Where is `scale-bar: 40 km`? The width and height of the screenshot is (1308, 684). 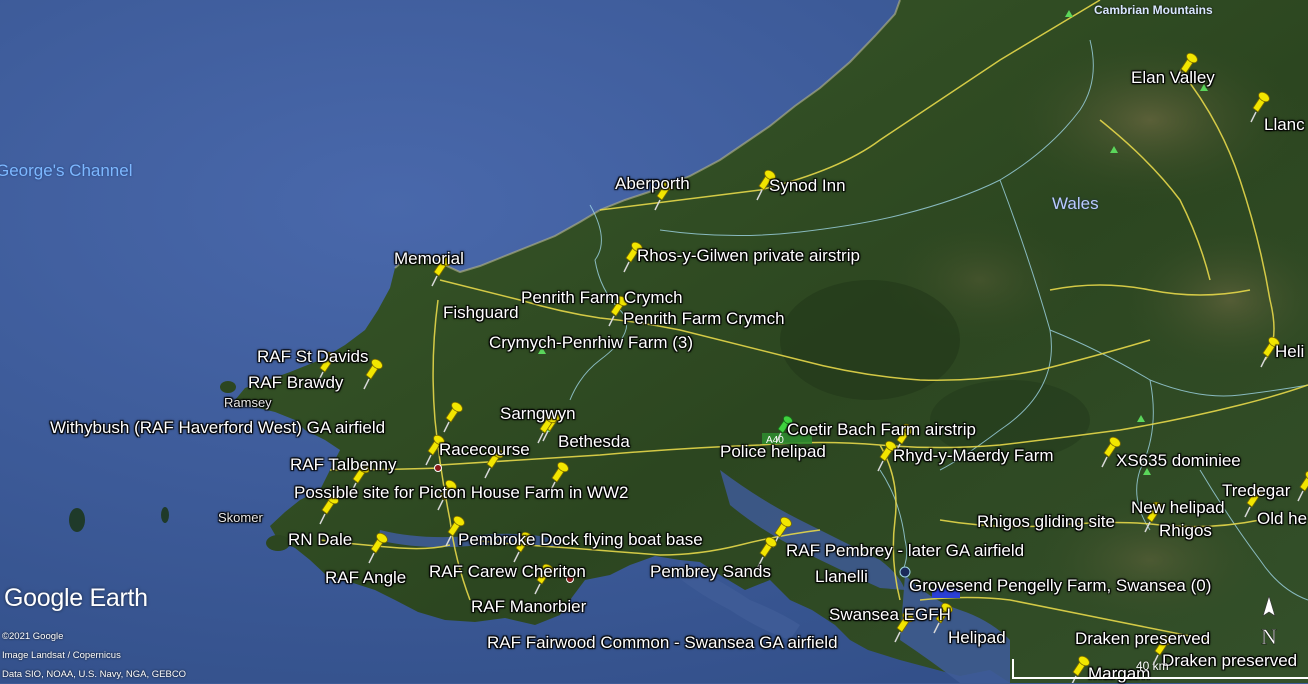 scale-bar: 40 km is located at coordinates (1160, 669).